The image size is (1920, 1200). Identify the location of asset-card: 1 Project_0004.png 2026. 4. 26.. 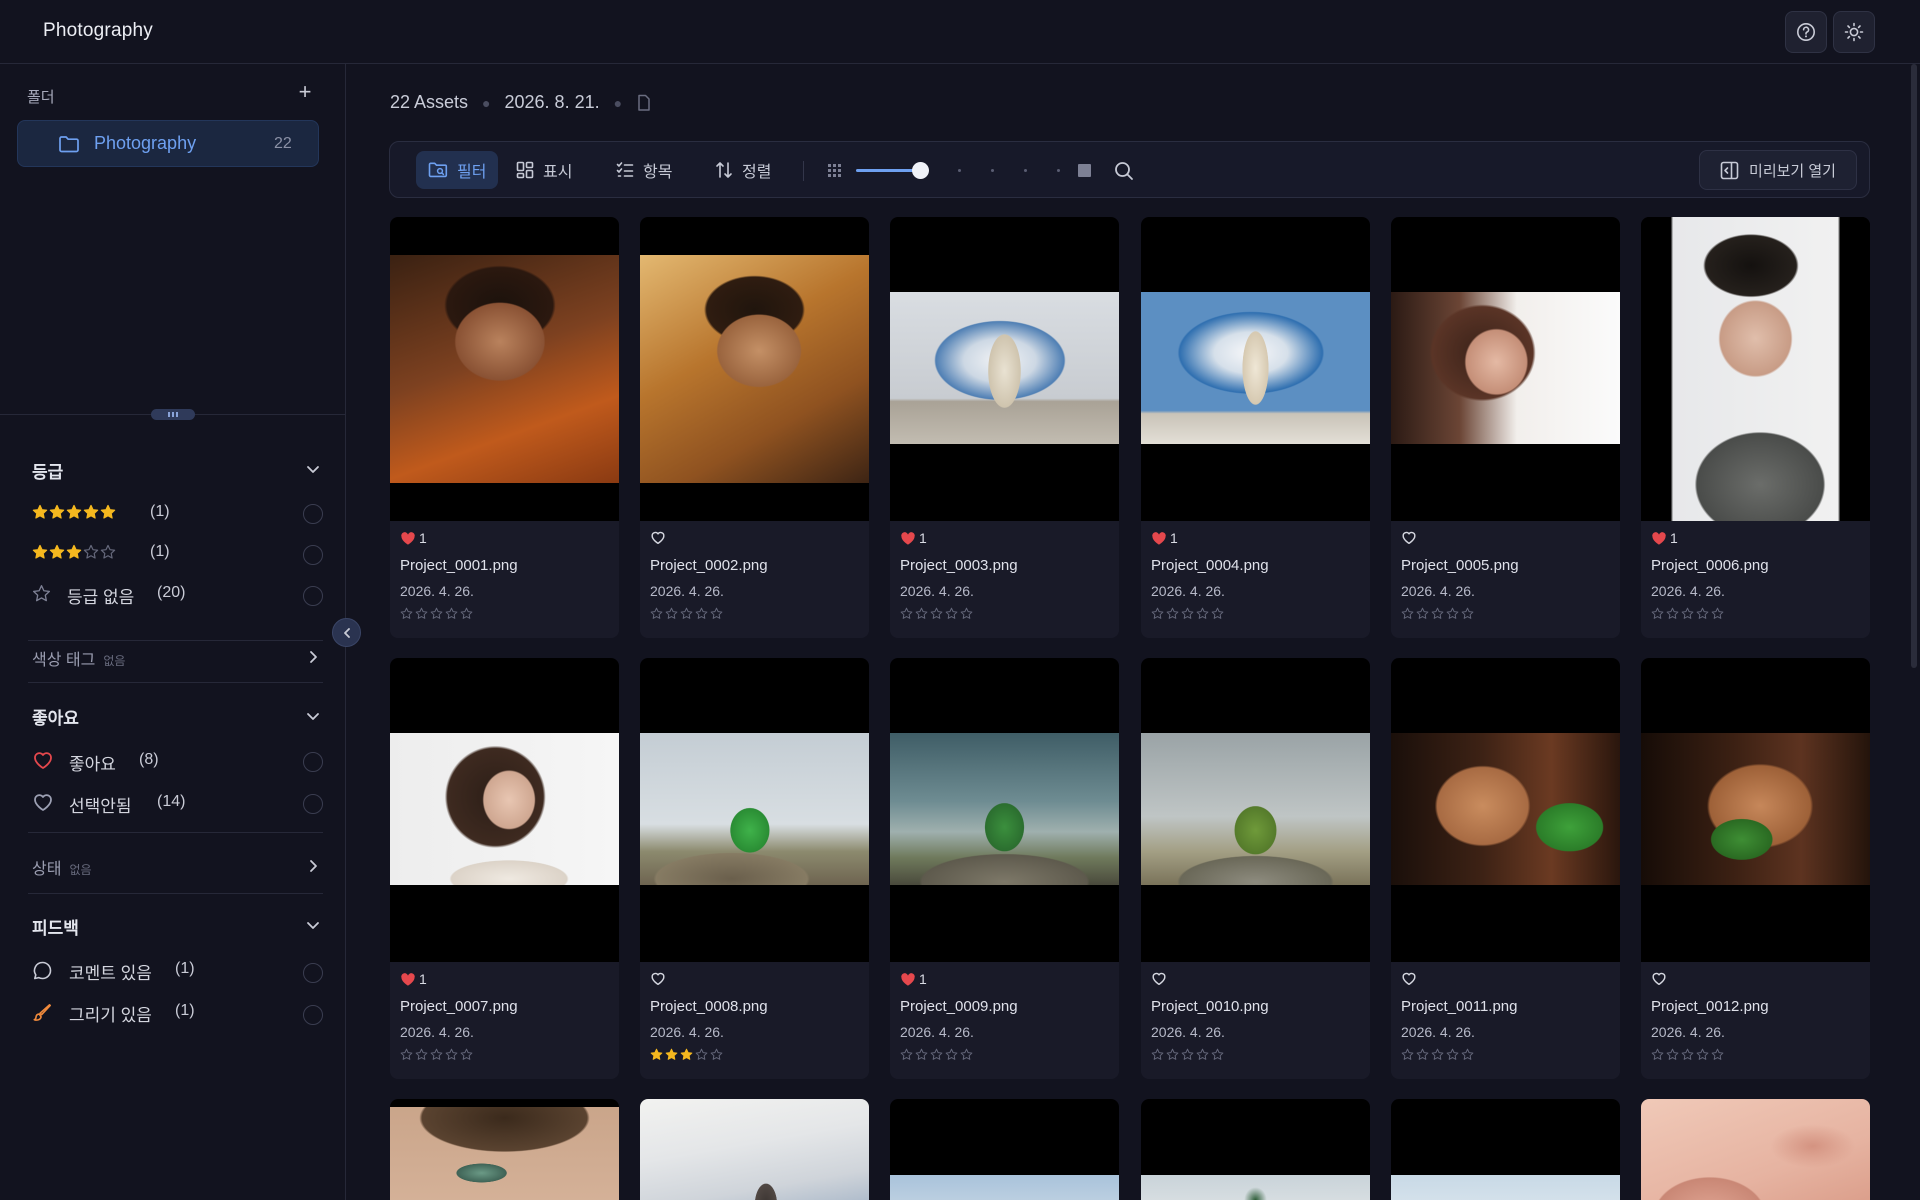
(1255, 427).